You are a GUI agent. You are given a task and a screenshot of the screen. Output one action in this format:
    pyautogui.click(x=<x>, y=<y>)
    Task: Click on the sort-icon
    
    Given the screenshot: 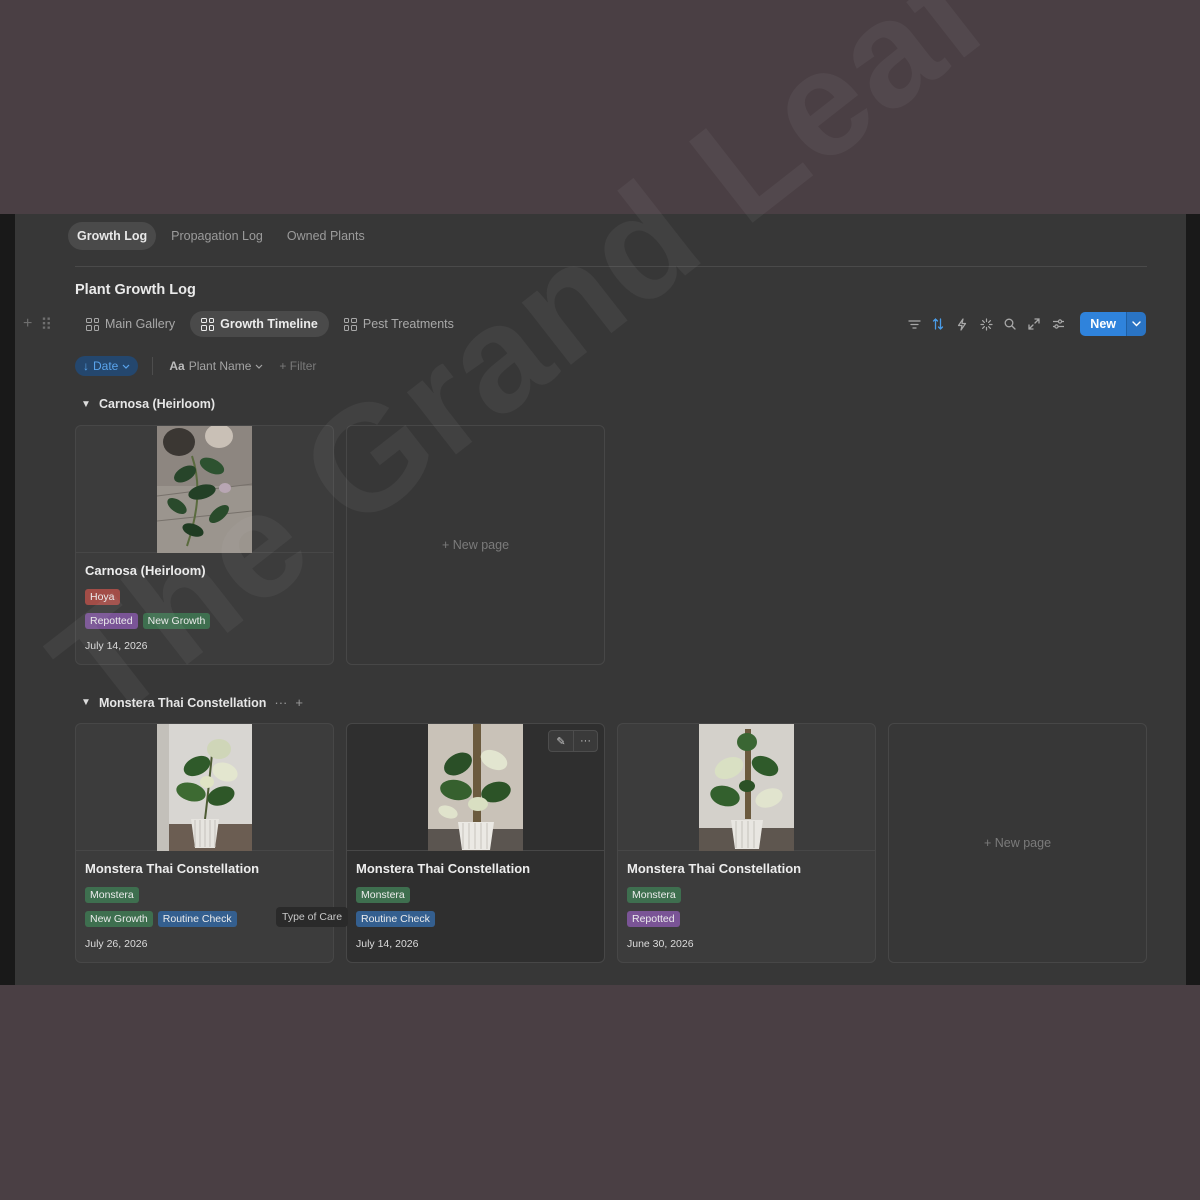 What is the action you would take?
    pyautogui.click(x=938, y=324)
    